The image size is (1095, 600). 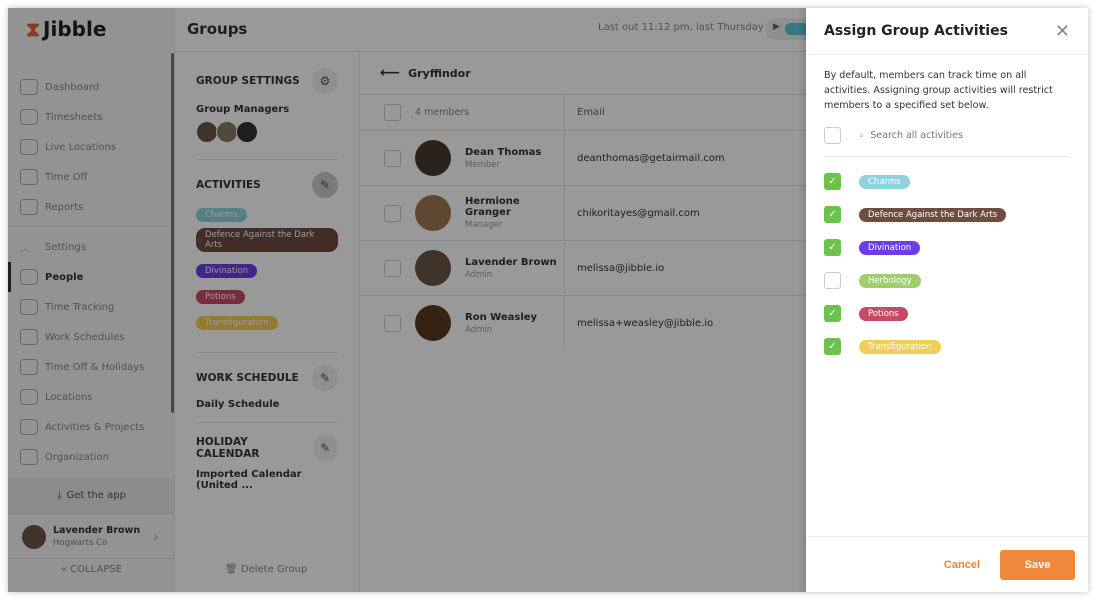 What do you see at coordinates (947, 181) in the screenshot?
I see `activity-option: ✓ Charms` at bounding box center [947, 181].